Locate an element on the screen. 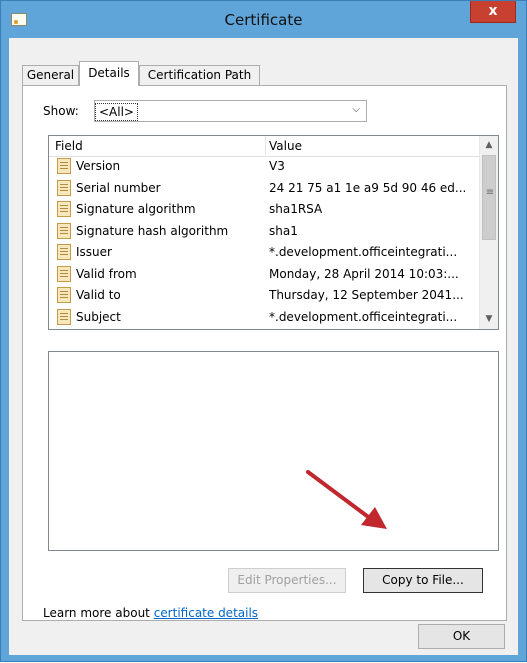  row-field: Signature hash algorithm is located at coordinates (152, 230).